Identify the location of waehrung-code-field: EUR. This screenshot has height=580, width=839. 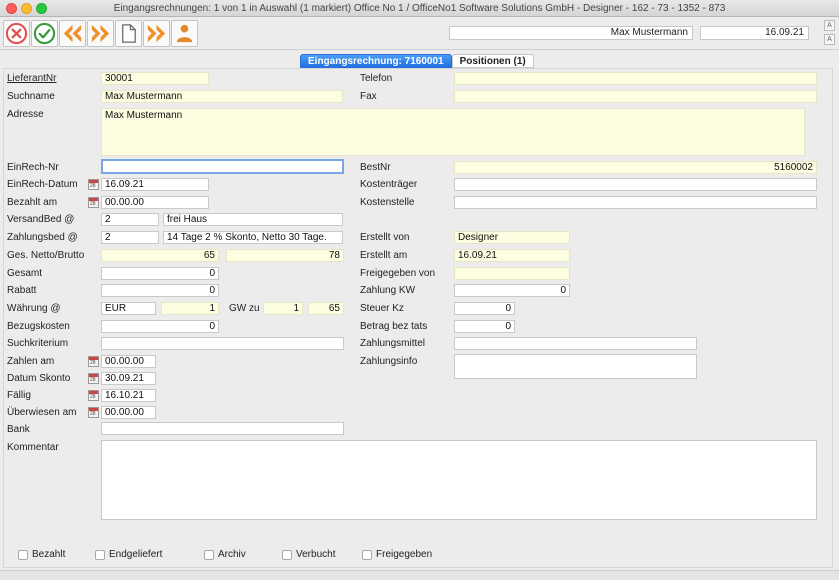
(128, 308).